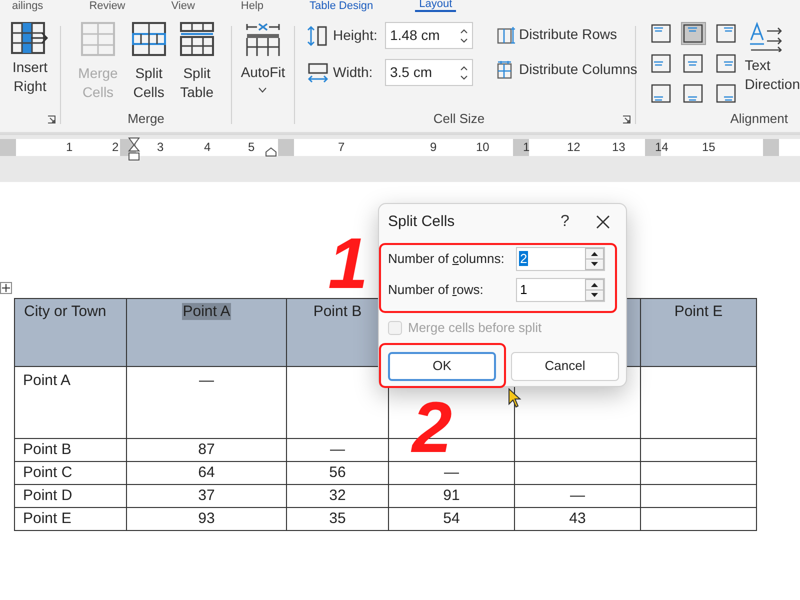 The width and height of the screenshot is (800, 600). I want to click on autofit-icon, so click(262, 40).